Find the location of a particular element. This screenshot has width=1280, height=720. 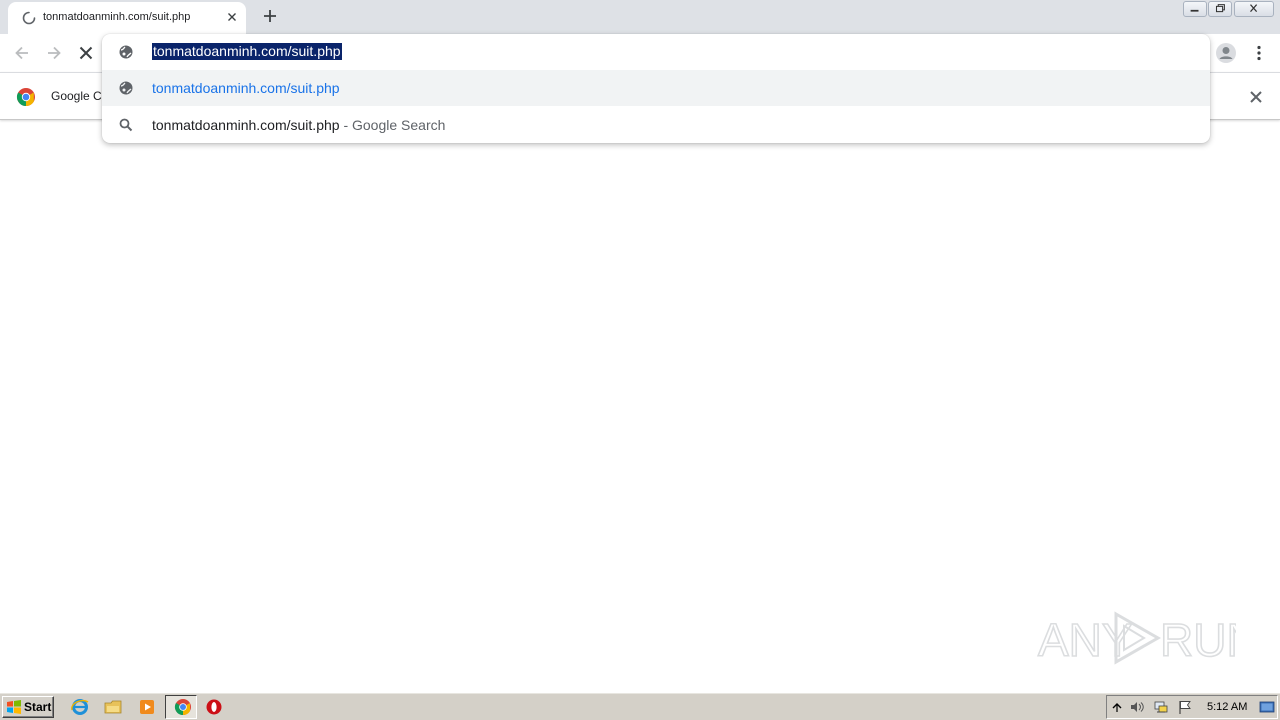

taskbar-chrome-button is located at coordinates (181, 707).